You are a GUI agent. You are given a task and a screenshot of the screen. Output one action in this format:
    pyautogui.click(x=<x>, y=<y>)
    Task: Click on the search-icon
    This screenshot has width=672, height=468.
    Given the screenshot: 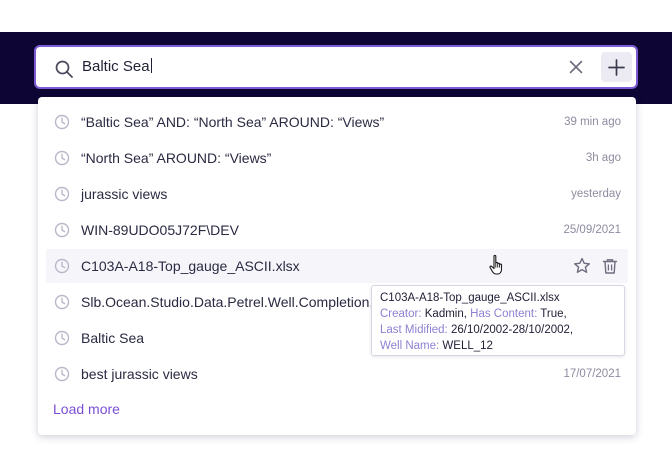 What is the action you would take?
    pyautogui.click(x=64, y=69)
    